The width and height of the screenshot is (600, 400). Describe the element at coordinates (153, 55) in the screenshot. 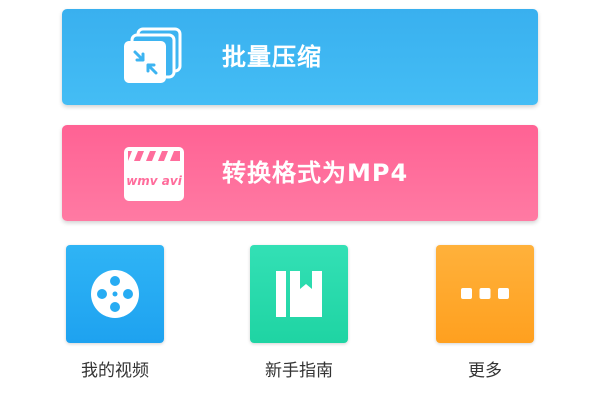

I see `compress-stack-icon` at that location.